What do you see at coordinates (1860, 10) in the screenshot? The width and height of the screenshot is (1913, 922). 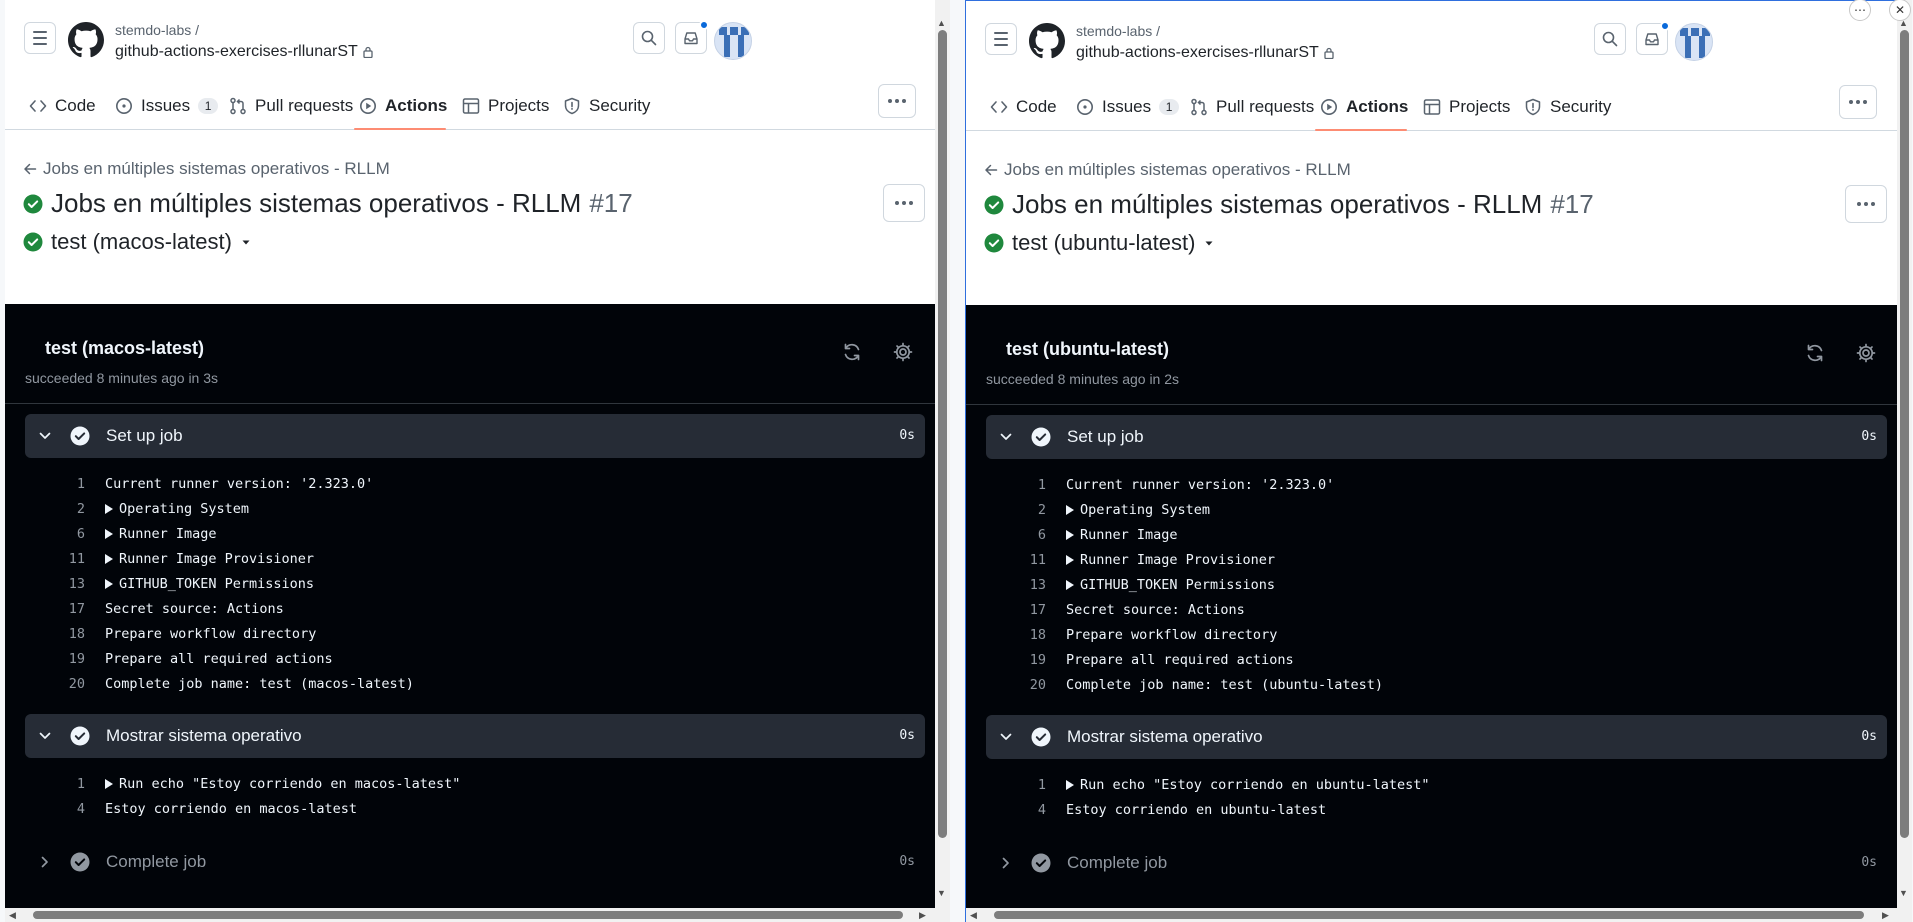 I see `window-more-button: ⋯` at bounding box center [1860, 10].